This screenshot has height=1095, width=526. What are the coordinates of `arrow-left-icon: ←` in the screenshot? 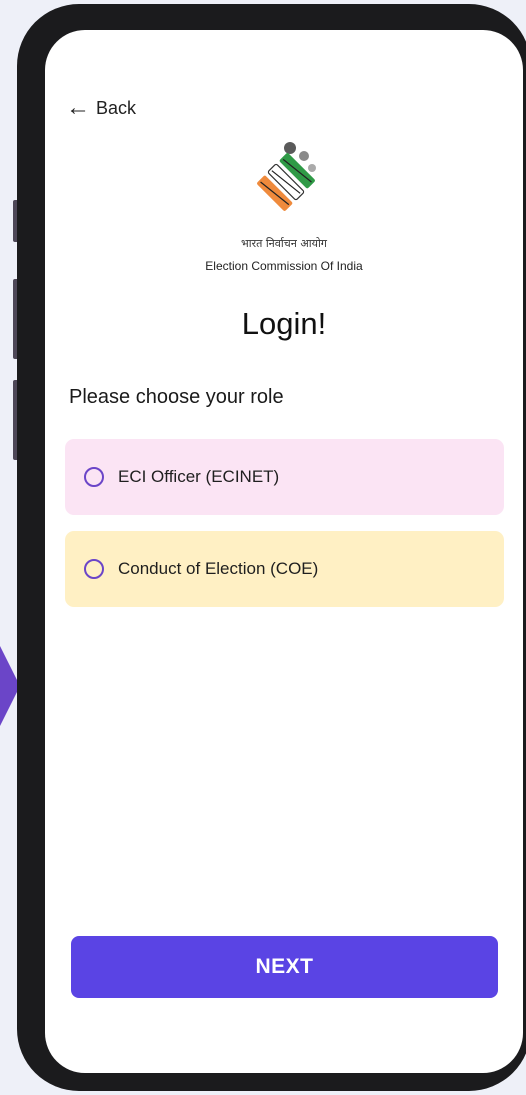 It's located at (78, 107).